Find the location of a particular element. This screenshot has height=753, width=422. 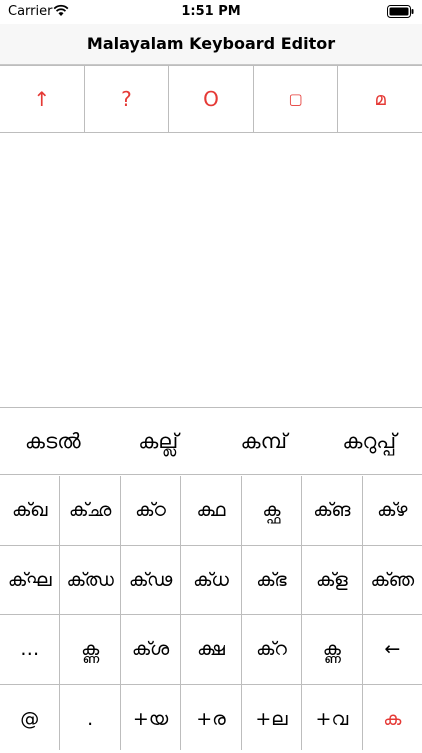

key: +ര is located at coordinates (210, 719).